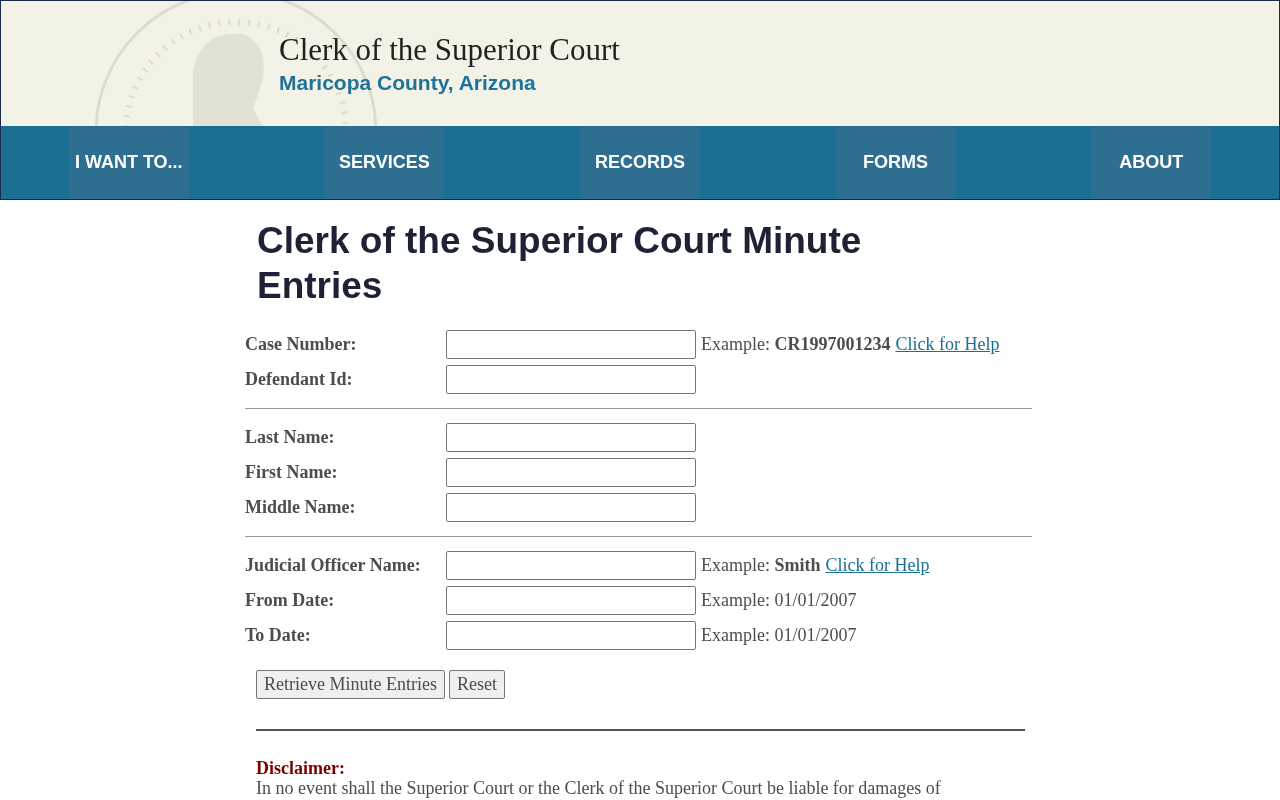 The image size is (1280, 800). I want to click on nav-link: RECORDS, so click(640, 162).